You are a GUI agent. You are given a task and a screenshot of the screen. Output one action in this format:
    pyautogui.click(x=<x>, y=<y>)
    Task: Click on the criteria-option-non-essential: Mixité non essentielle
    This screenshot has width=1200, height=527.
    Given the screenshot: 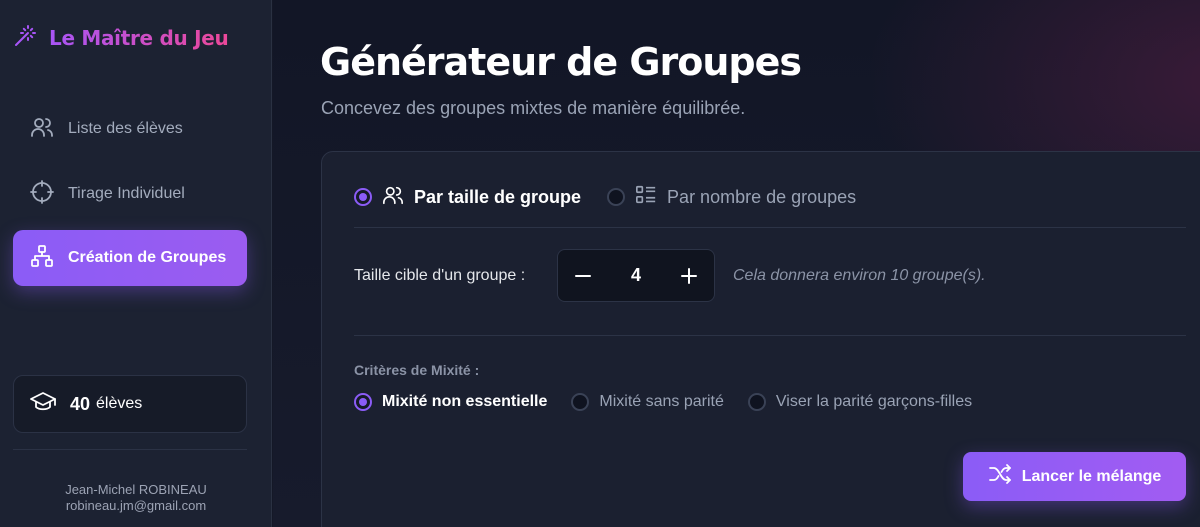 What is the action you would take?
    pyautogui.click(x=450, y=402)
    